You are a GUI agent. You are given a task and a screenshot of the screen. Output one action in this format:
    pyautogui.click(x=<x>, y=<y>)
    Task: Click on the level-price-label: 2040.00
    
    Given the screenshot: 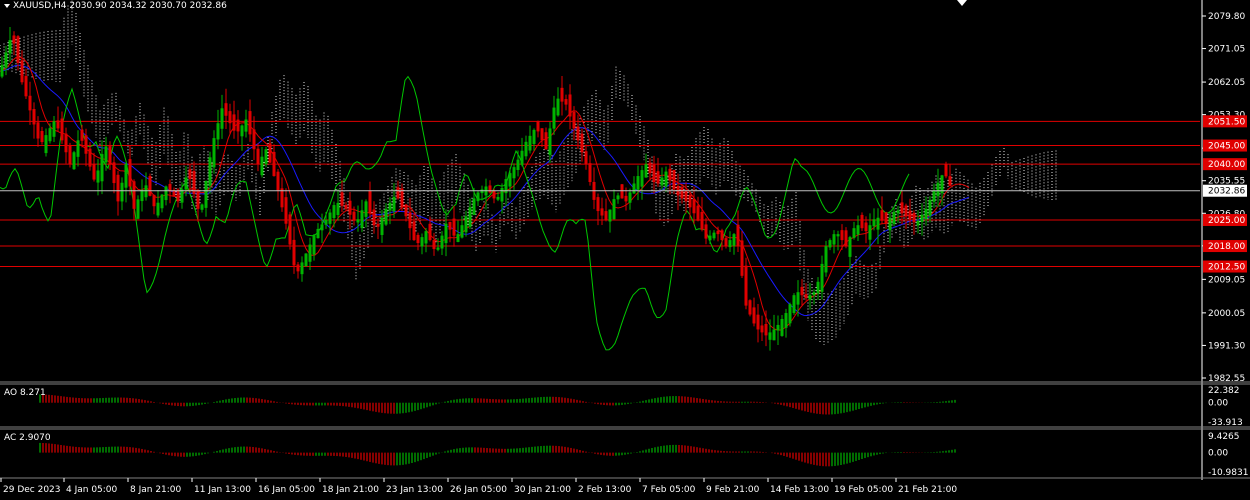 What is the action you would take?
    pyautogui.click(x=1226, y=165)
    